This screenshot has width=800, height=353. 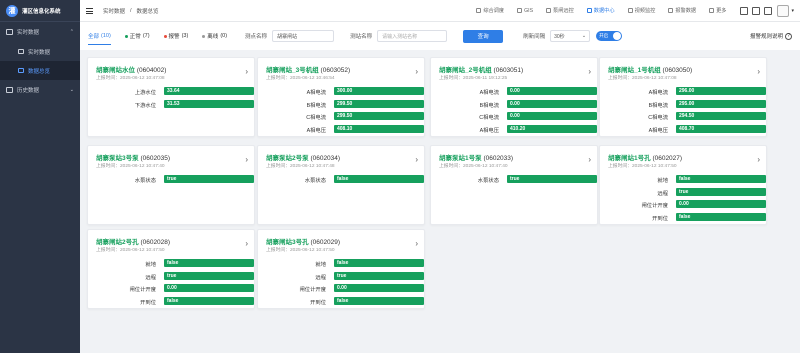 I want to click on tab-label: 报警, so click(x=174, y=37).